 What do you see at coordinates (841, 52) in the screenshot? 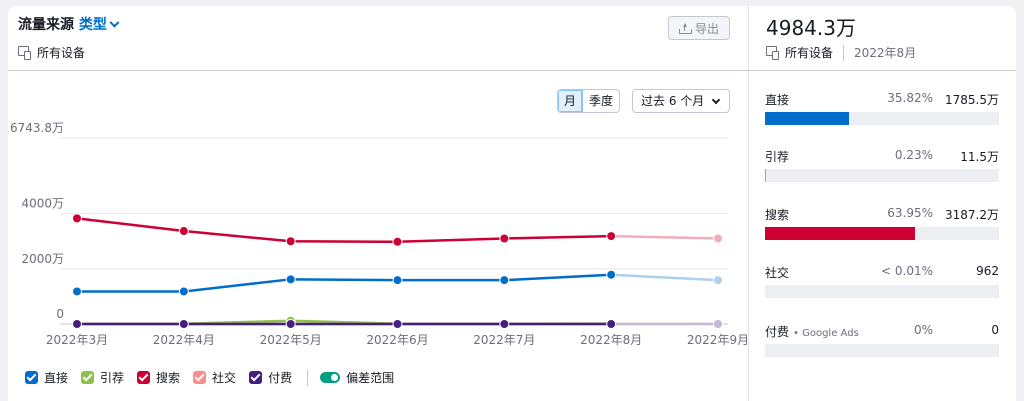
I see `summary-device-row: 所有设备 2022年8月` at bounding box center [841, 52].